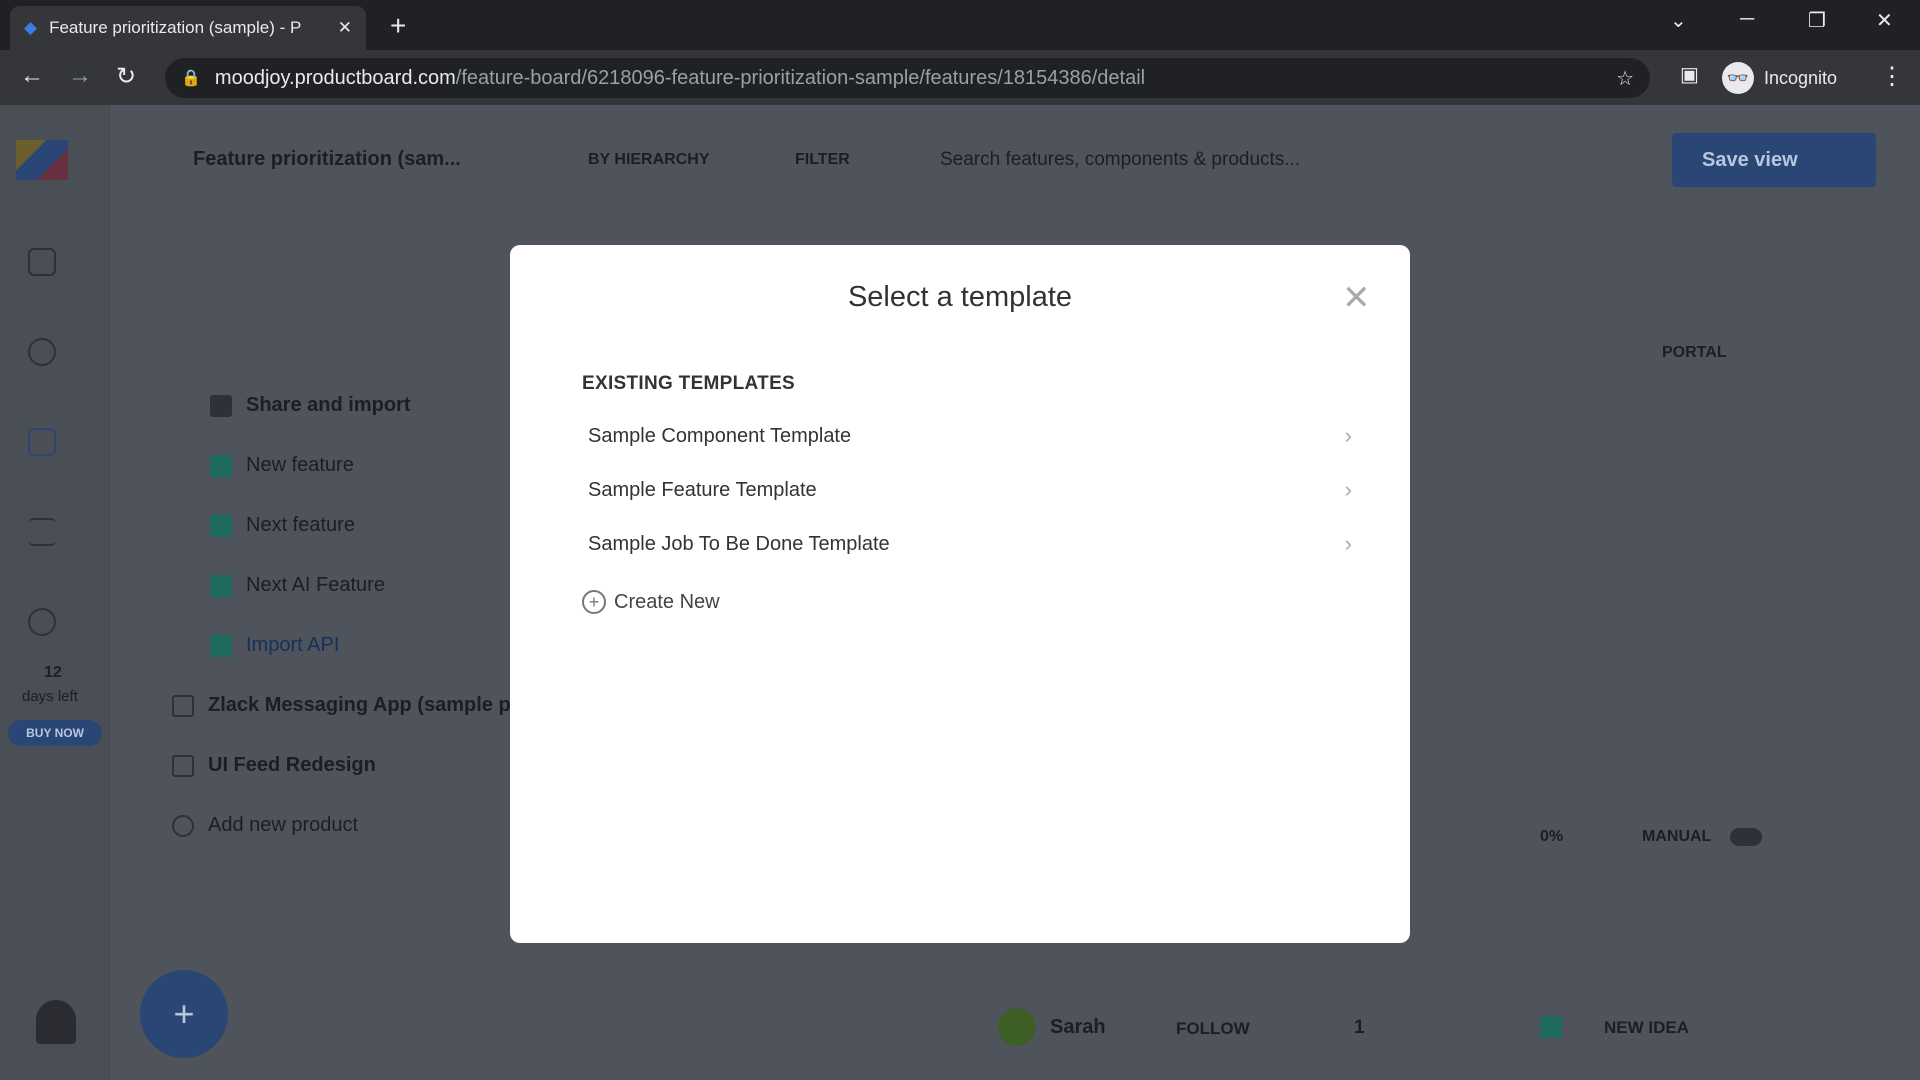 The width and height of the screenshot is (1920, 1080). What do you see at coordinates (1552, 836) in the screenshot?
I see `progress-value: 0%` at bounding box center [1552, 836].